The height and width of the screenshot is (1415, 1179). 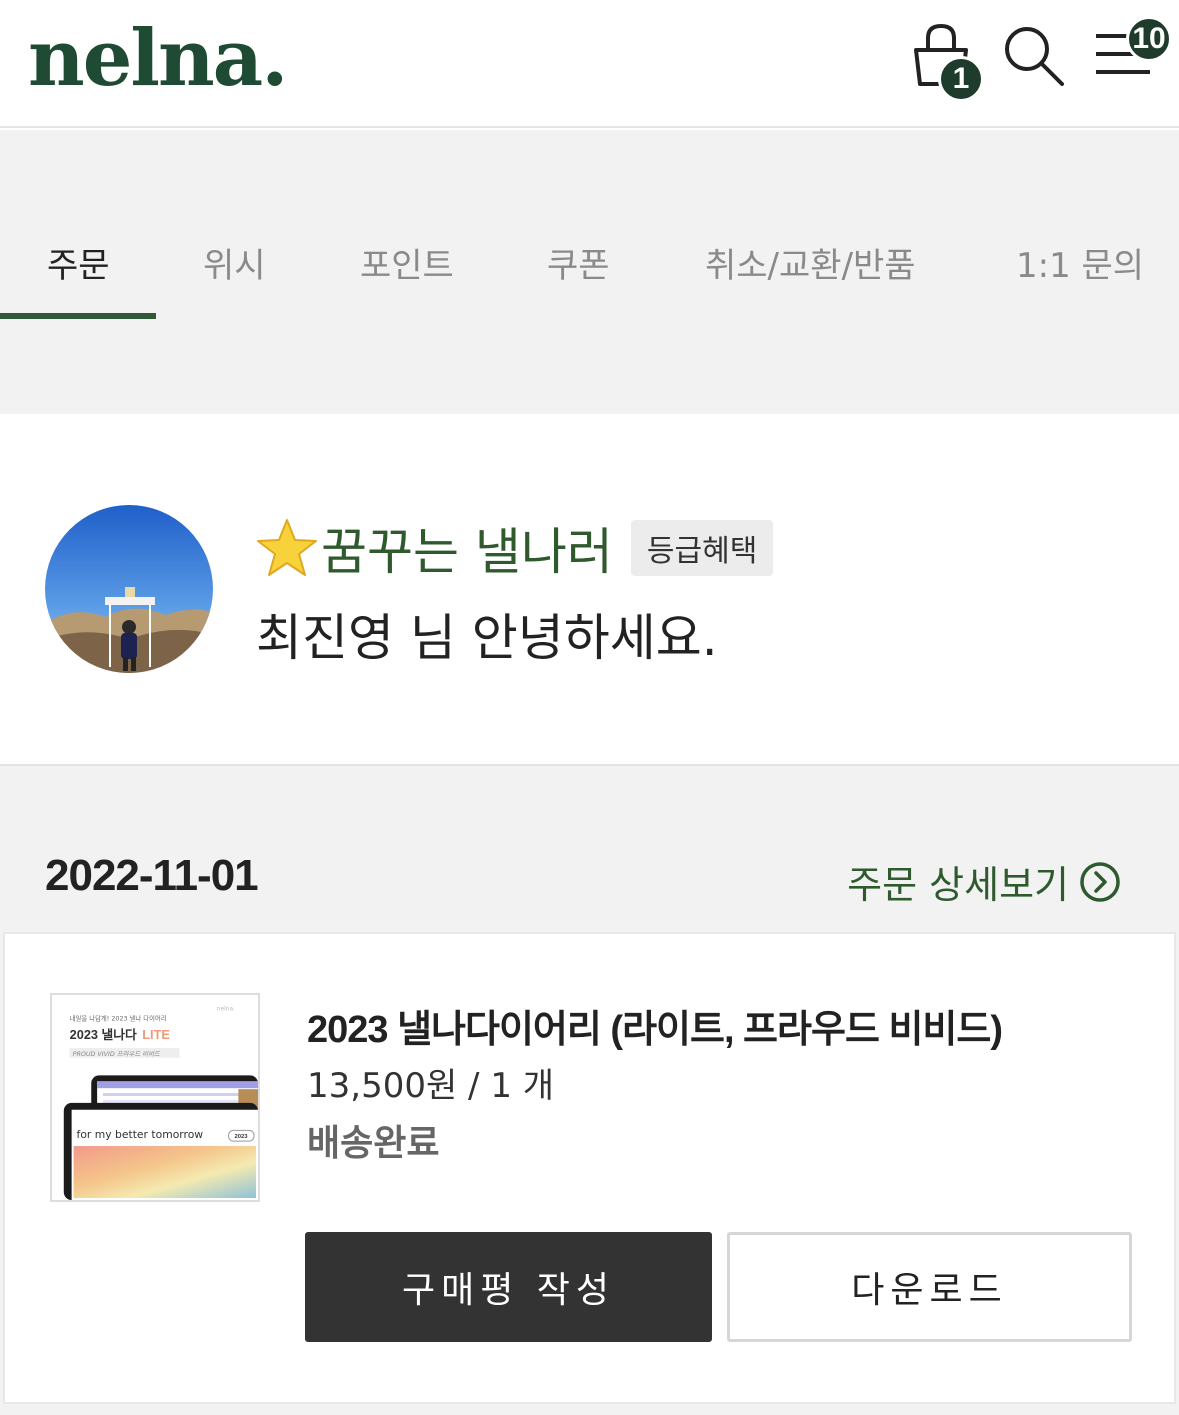 I want to click on app-header: nelna. 1 10, so click(x=589, y=64).